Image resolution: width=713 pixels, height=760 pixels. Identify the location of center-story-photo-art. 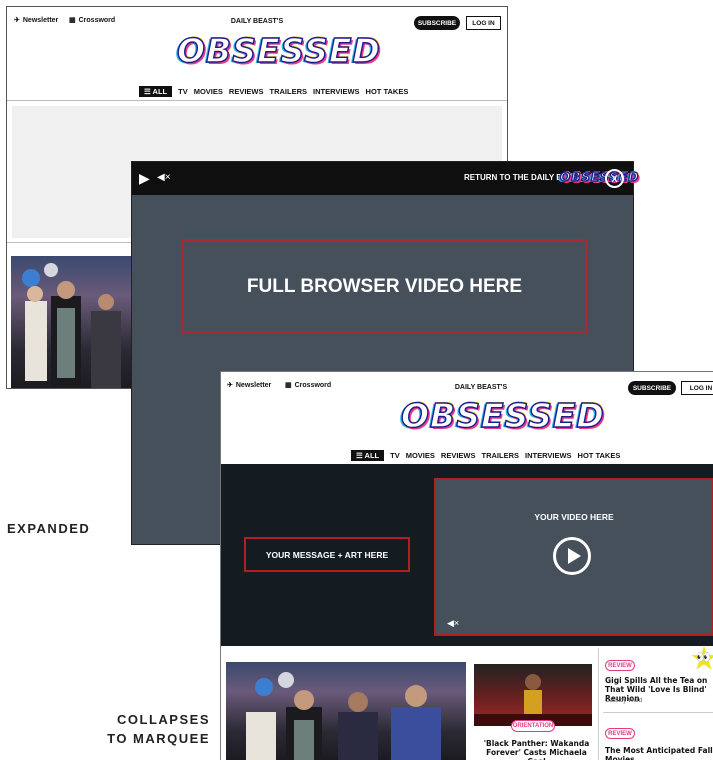
(533, 700).